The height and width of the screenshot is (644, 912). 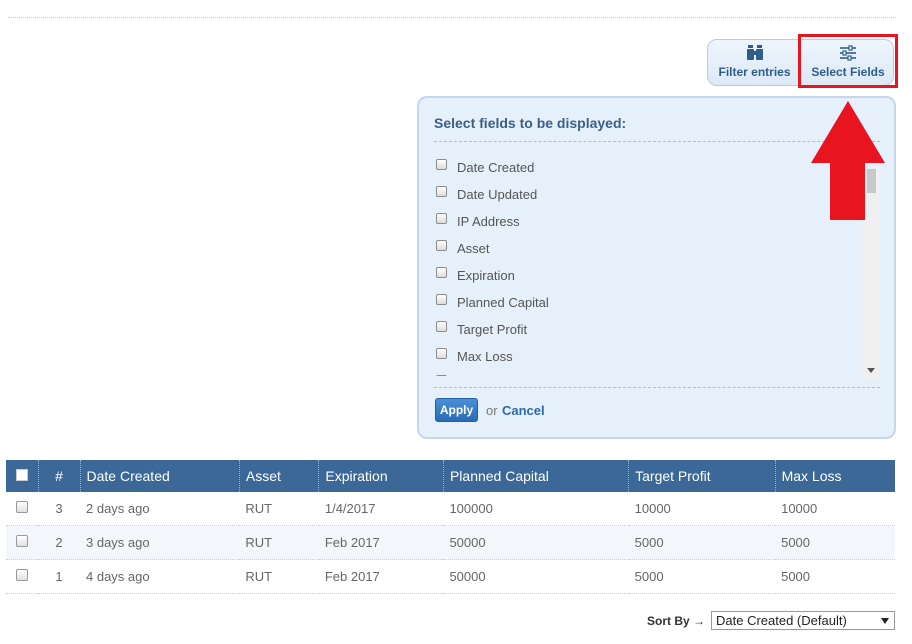 I want to click on sort-by-select: Date Created (Default), so click(x=803, y=620).